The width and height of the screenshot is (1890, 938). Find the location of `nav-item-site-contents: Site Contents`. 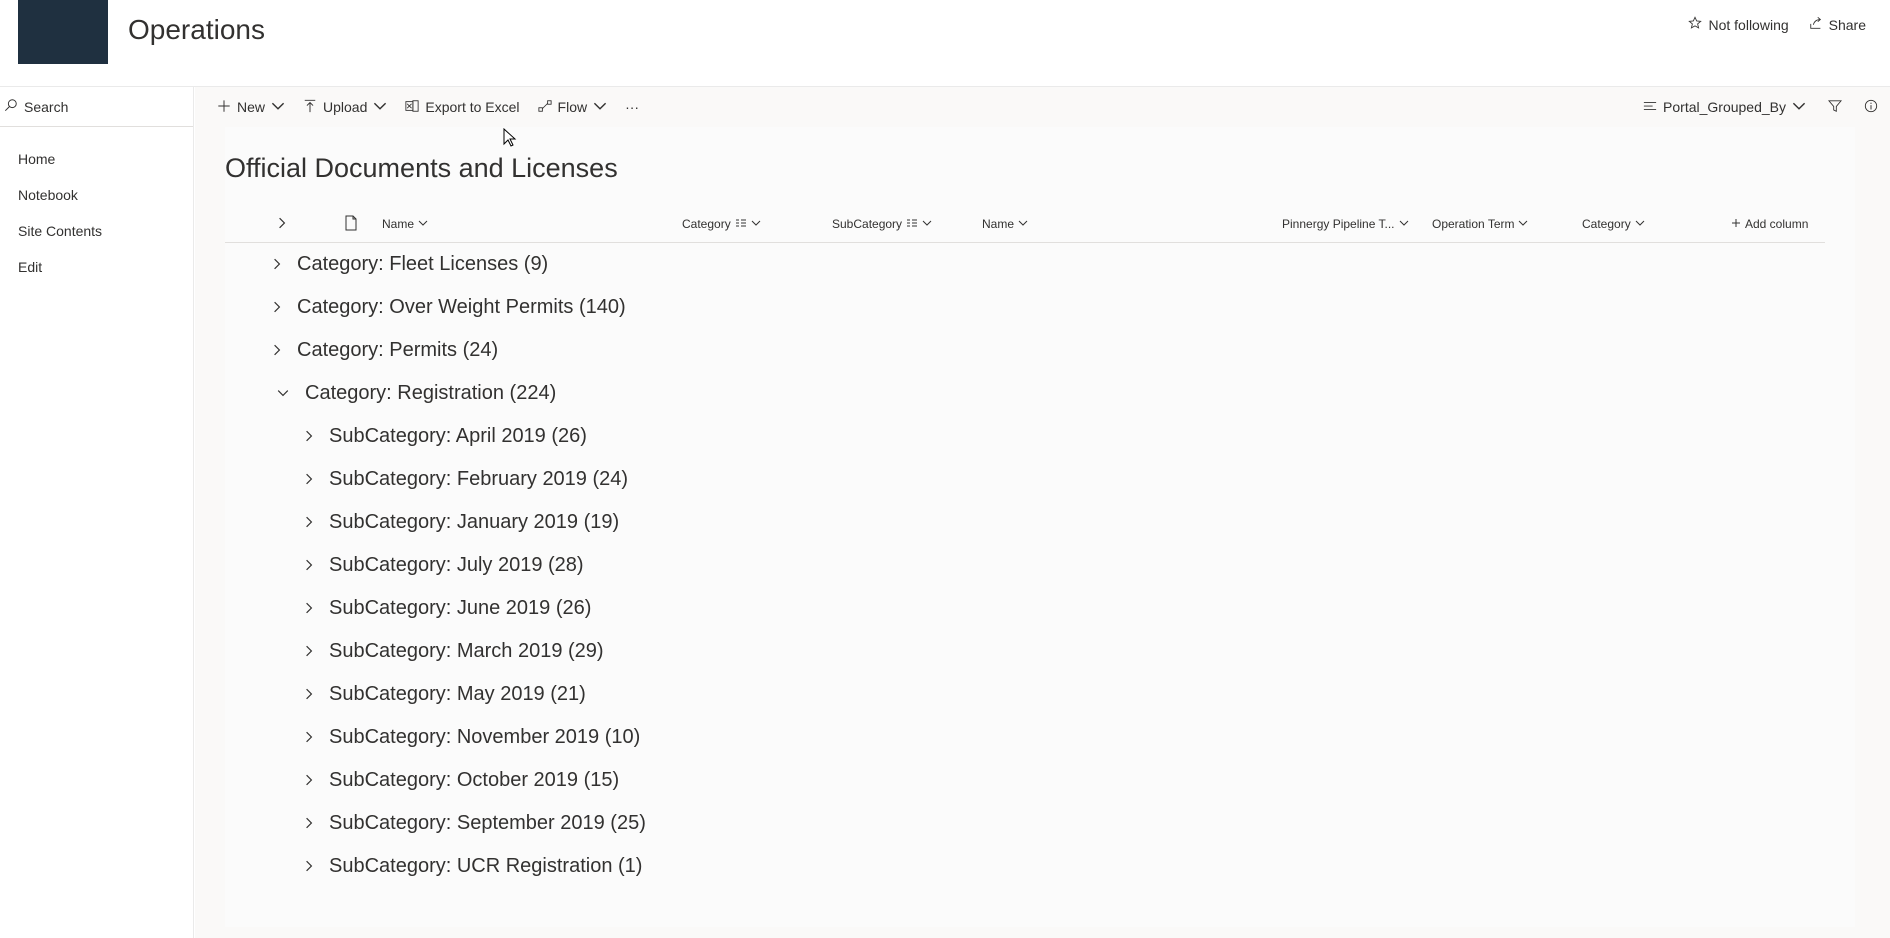

nav-item-site-contents: Site Contents is located at coordinates (96, 231).